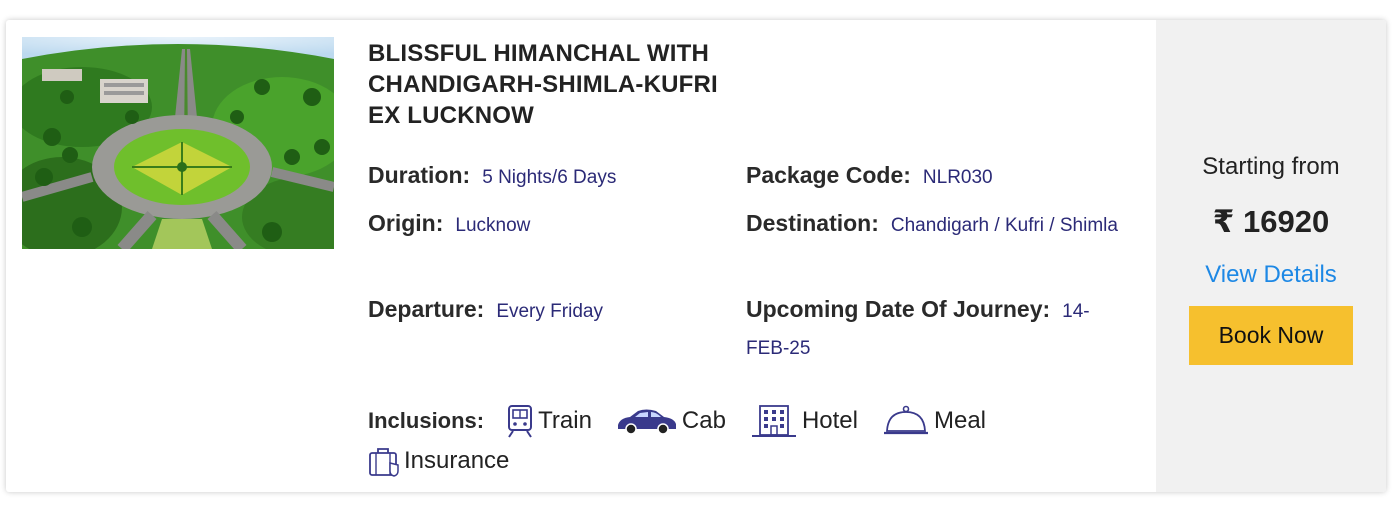 The image size is (1399, 512). What do you see at coordinates (493, 225) in the screenshot?
I see `origin-value: Lucknow` at bounding box center [493, 225].